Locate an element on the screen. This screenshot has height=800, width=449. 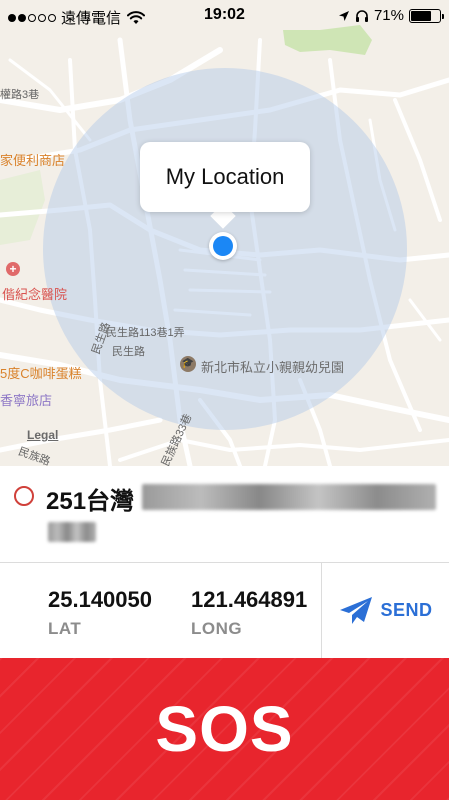
battery-percent: 71% is located at coordinates (388, 15).